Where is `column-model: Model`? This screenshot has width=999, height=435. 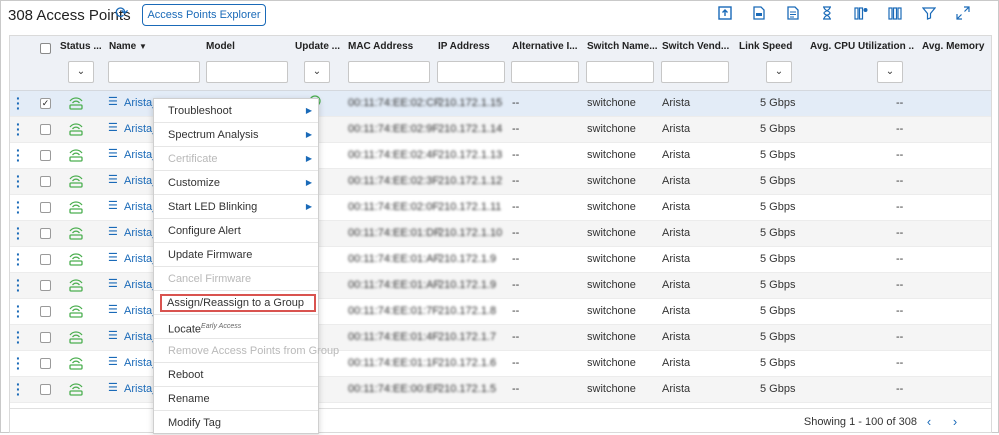 column-model: Model is located at coordinates (220, 46).